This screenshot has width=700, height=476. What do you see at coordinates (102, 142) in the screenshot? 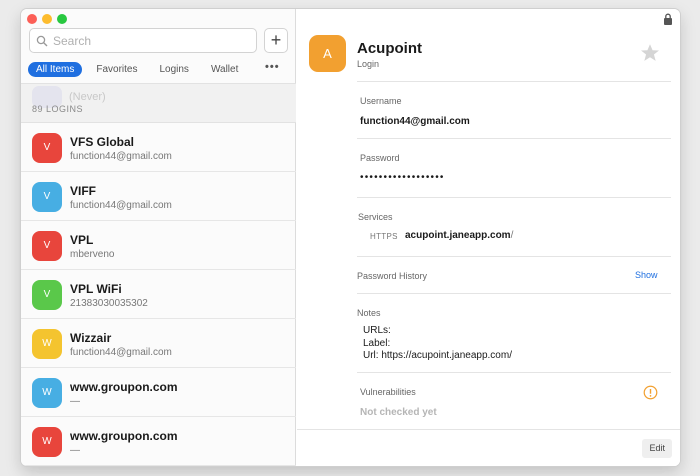
I see `list-item-title: VFS Global` at bounding box center [102, 142].